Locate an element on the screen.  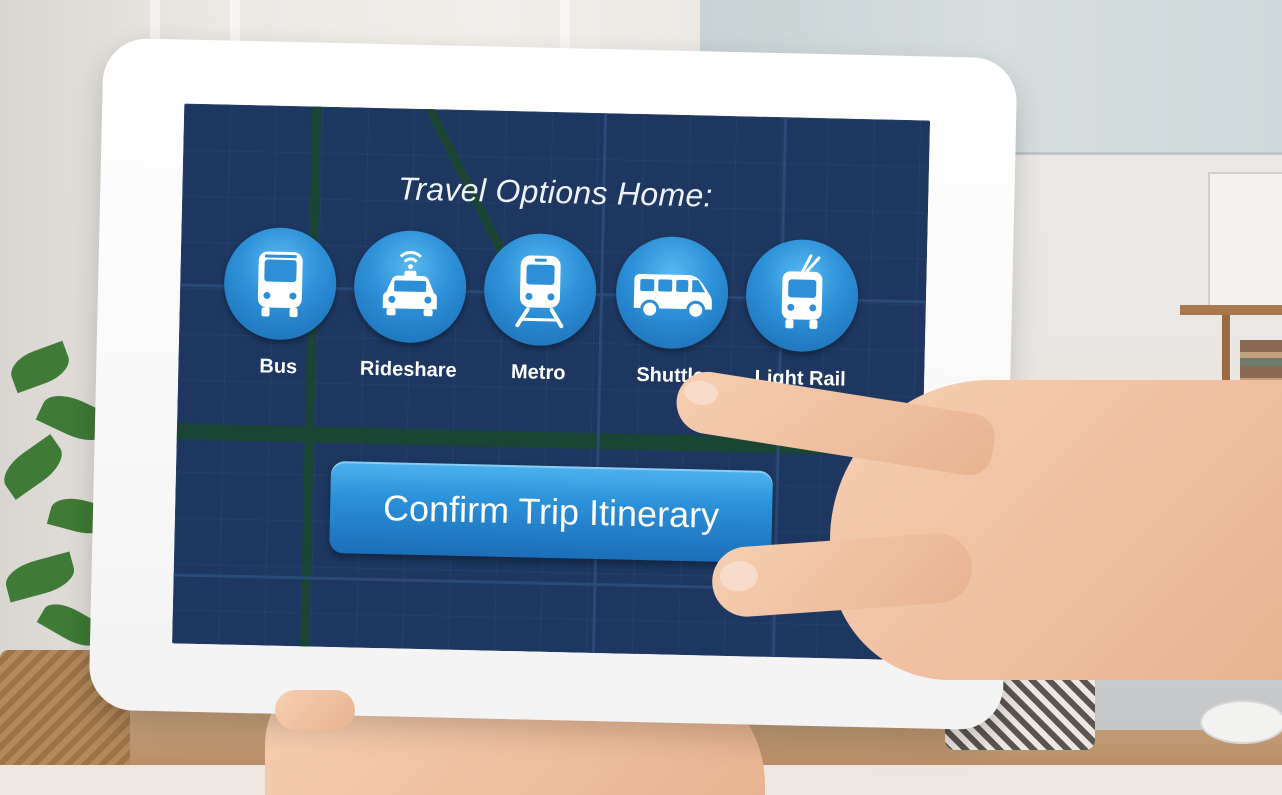
travel-options: Bus Rideshare Metro Shuttle Light Rail is located at coordinates (558, 318).